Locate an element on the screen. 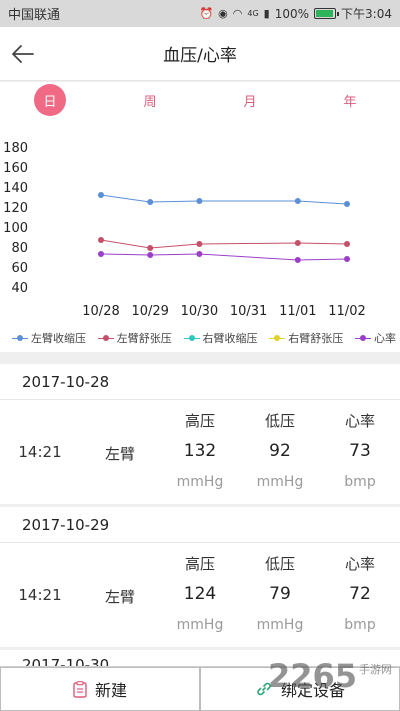 The width and height of the screenshot is (400, 711). legend-label: 左臂舒张压 is located at coordinates (144, 338).